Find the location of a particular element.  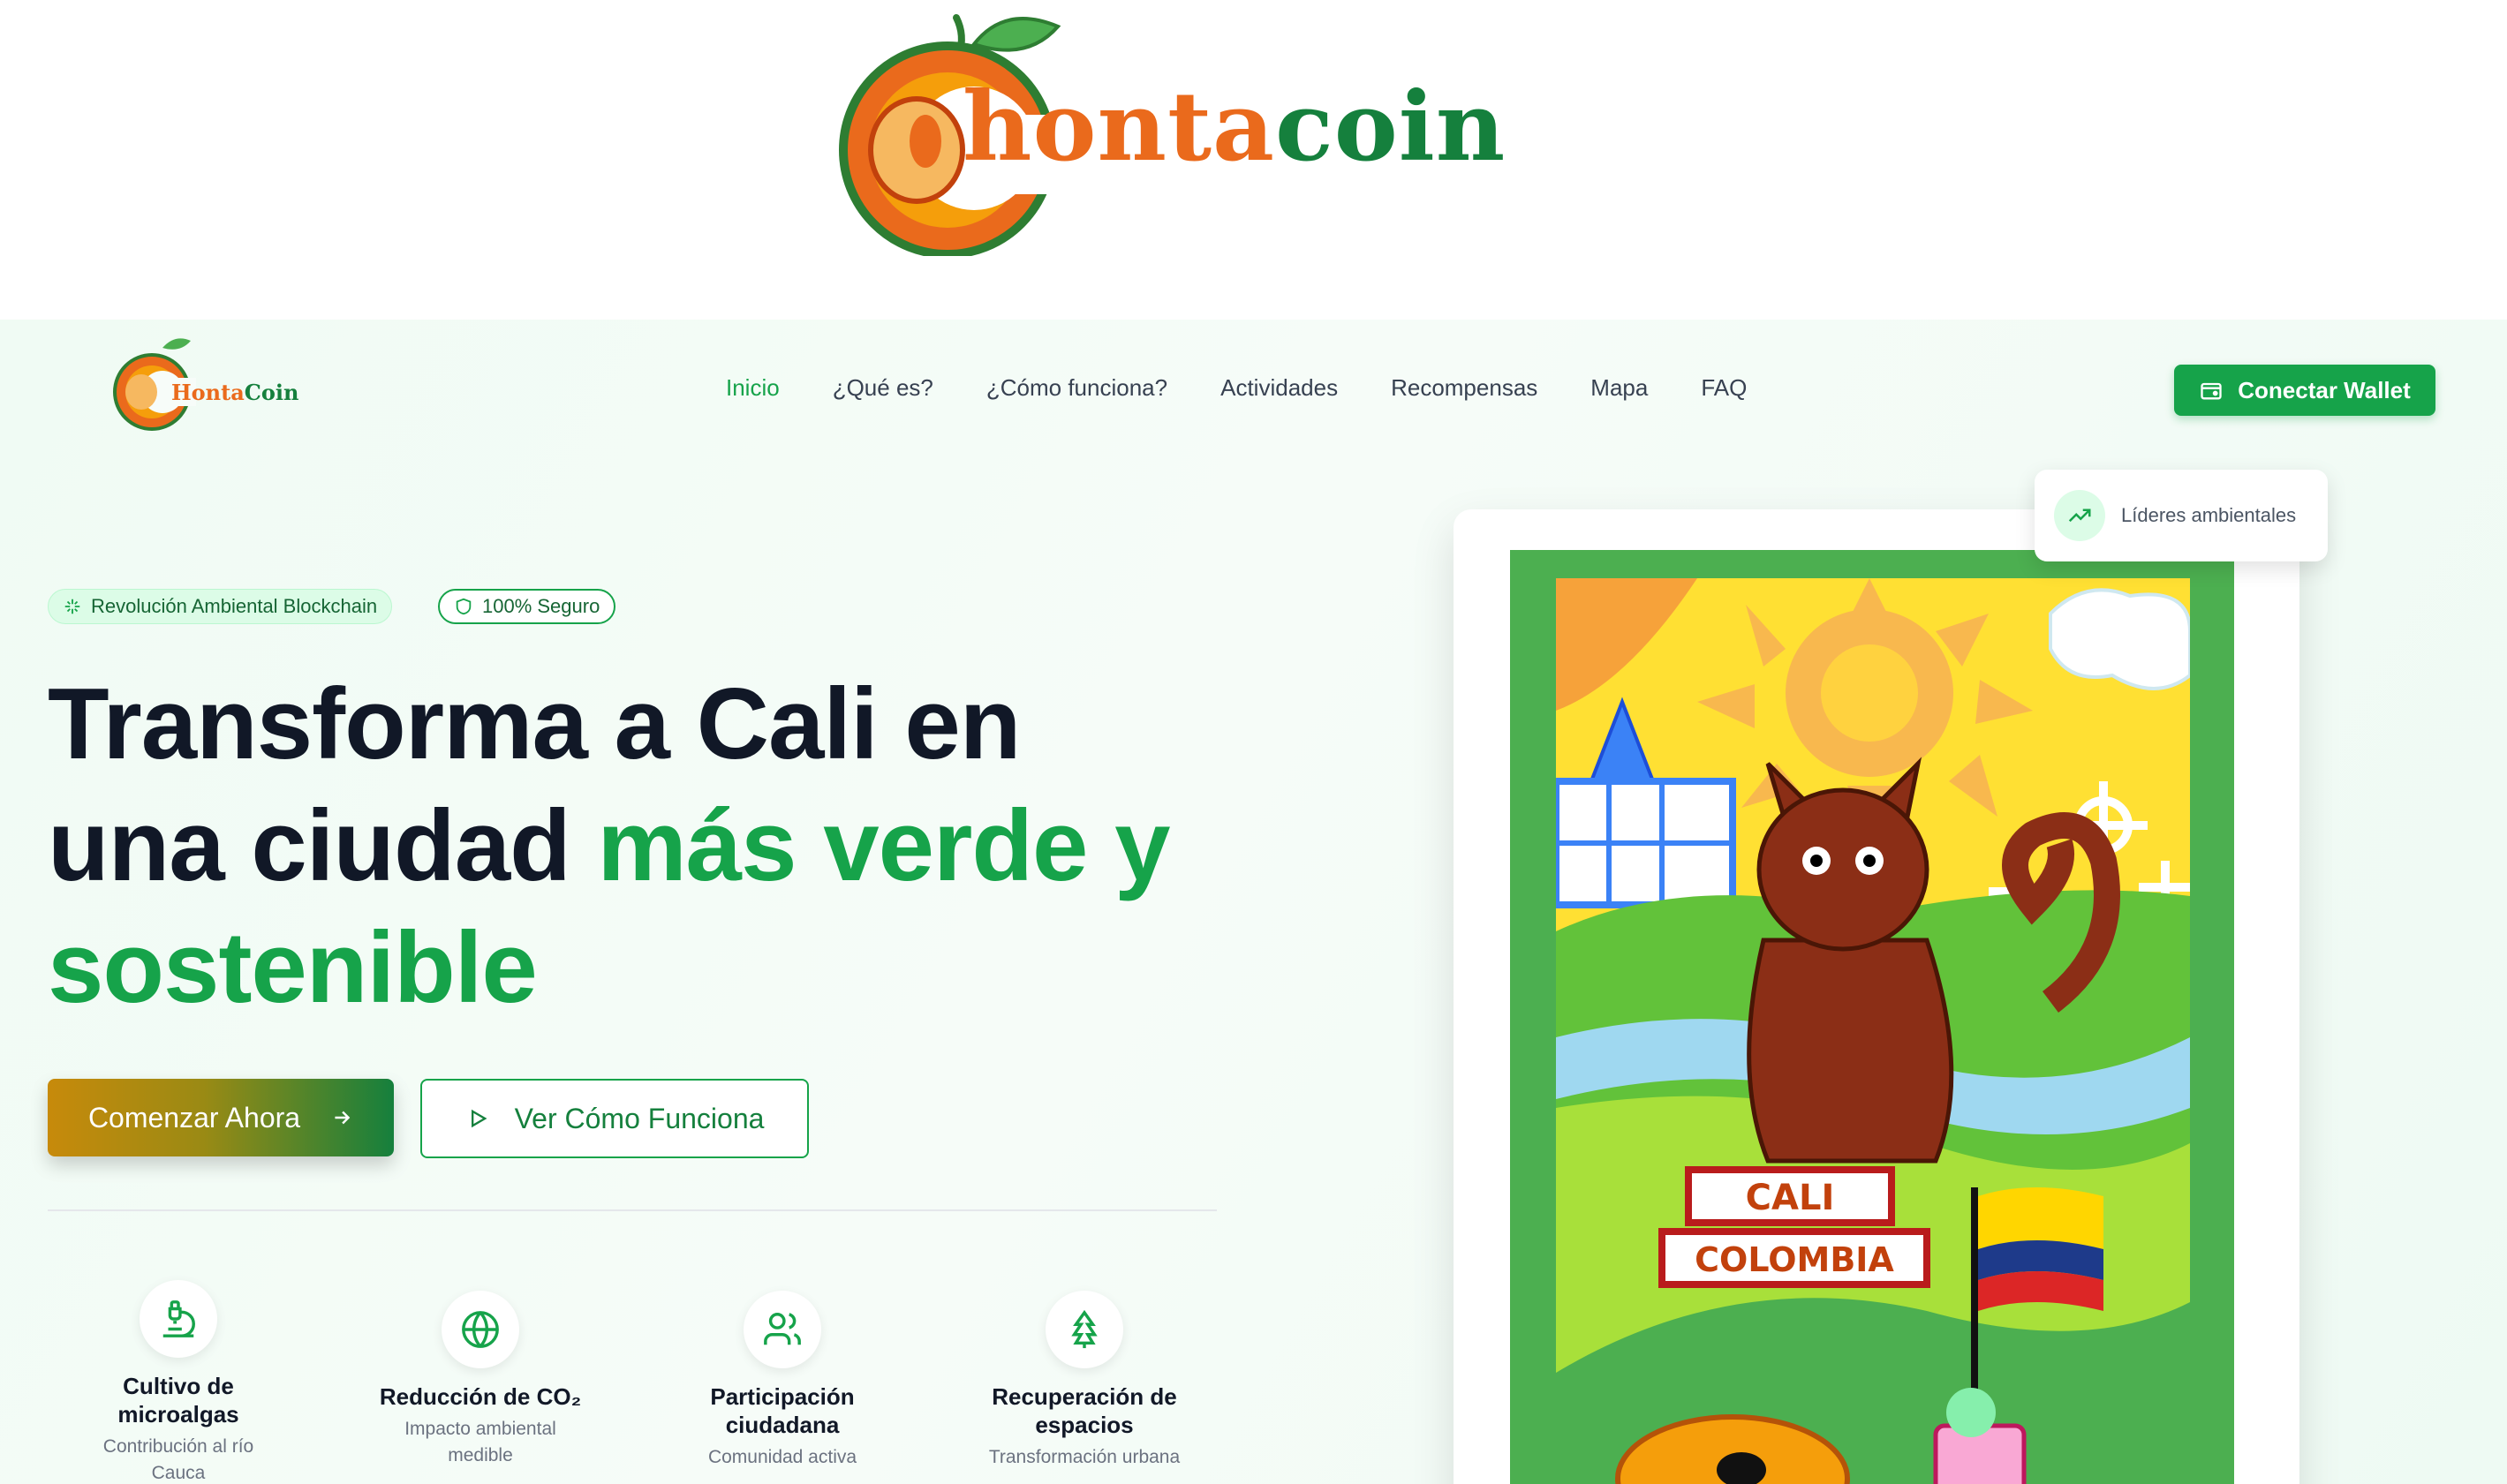

feature-participacion: Participación ciudadana Comunidad activa is located at coordinates (782, 1381).